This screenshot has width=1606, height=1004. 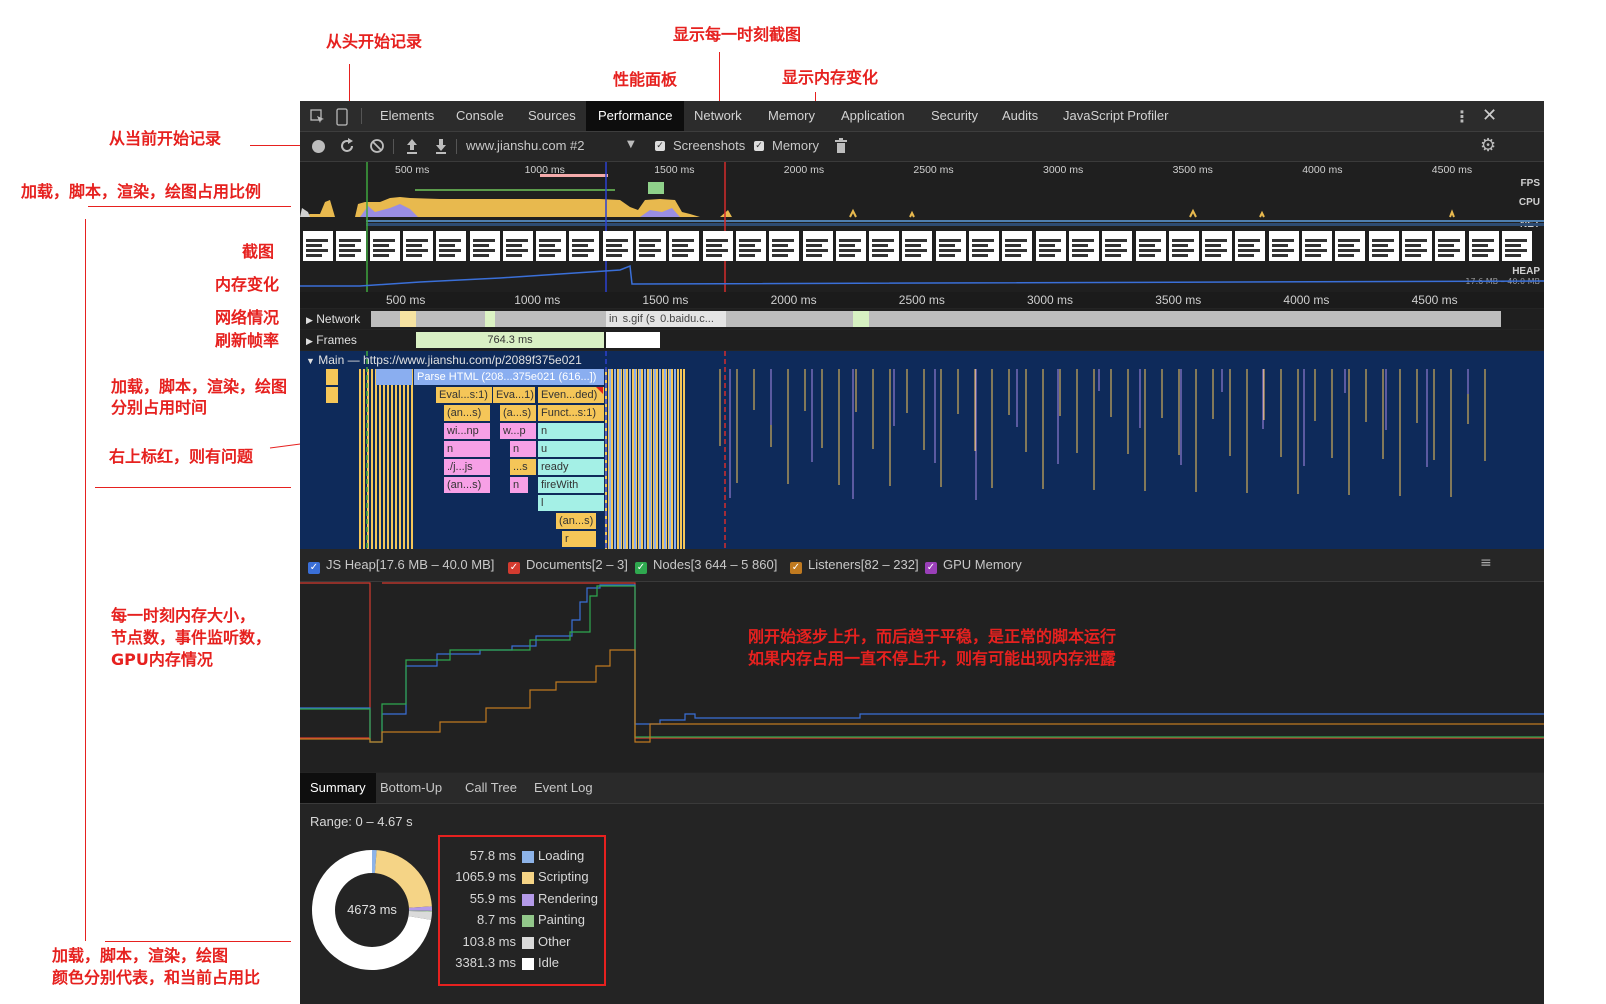 What do you see at coordinates (338, 788) in the screenshot?
I see `tab-summary: Summary` at bounding box center [338, 788].